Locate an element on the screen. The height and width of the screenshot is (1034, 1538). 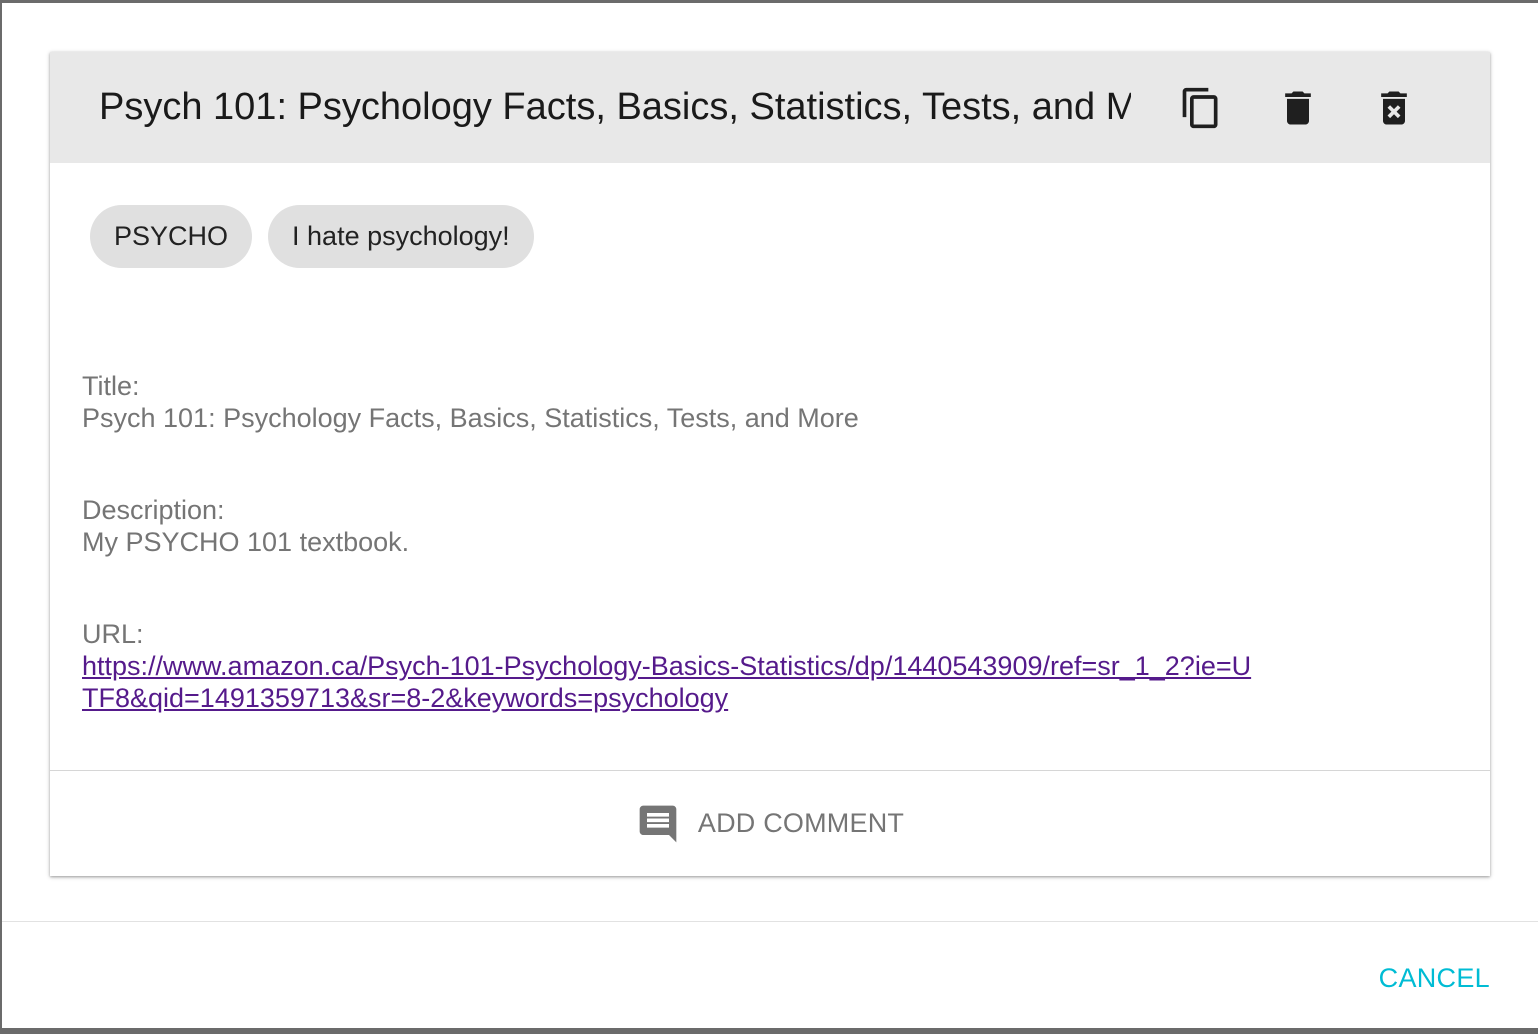
description-field: Description: My PSYCHO 101 textbook. is located at coordinates (772, 526).